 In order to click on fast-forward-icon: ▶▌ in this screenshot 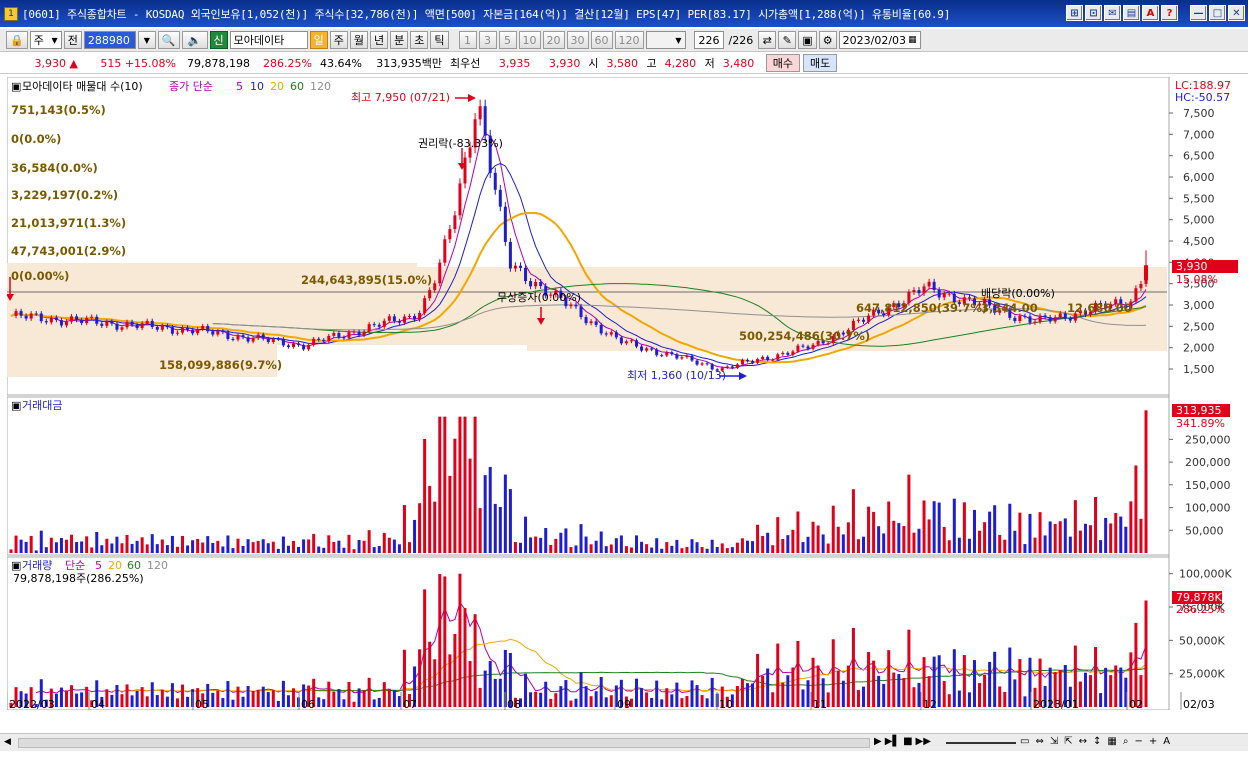, I will do `click(892, 741)`.